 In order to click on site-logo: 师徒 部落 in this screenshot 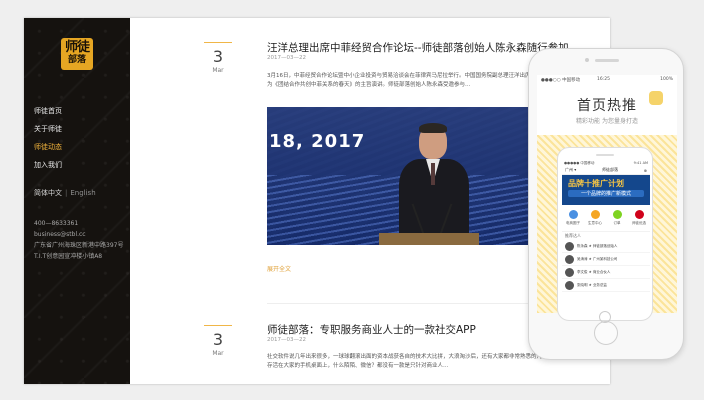, I will do `click(77, 54)`.